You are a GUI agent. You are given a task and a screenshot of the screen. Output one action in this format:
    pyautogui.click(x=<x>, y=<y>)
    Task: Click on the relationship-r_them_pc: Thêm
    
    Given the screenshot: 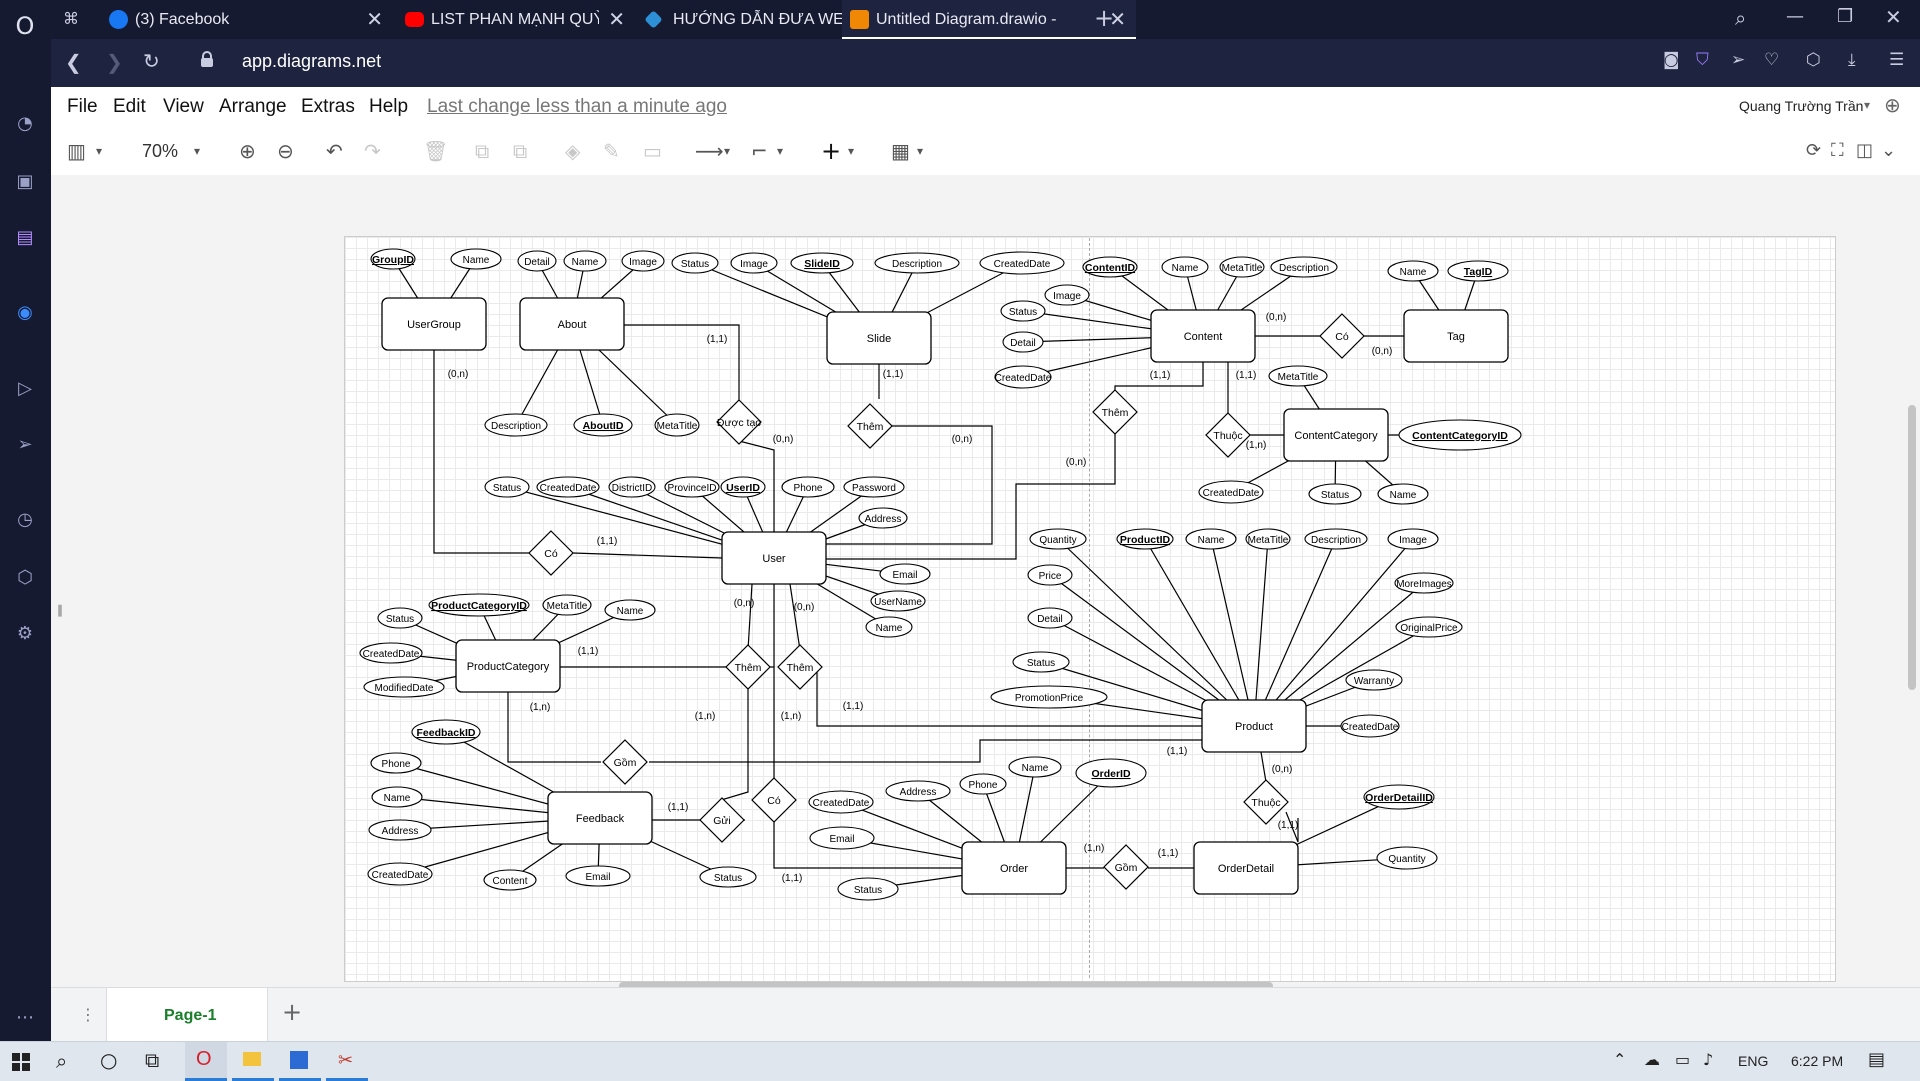 What is the action you would take?
    pyautogui.click(x=748, y=667)
    